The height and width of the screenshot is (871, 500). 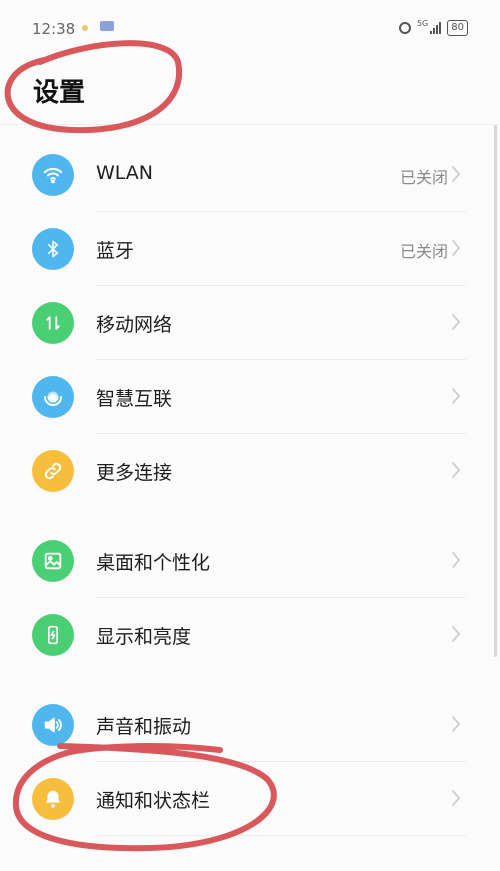 What do you see at coordinates (53, 561) in the screenshot?
I see `image-icon` at bounding box center [53, 561].